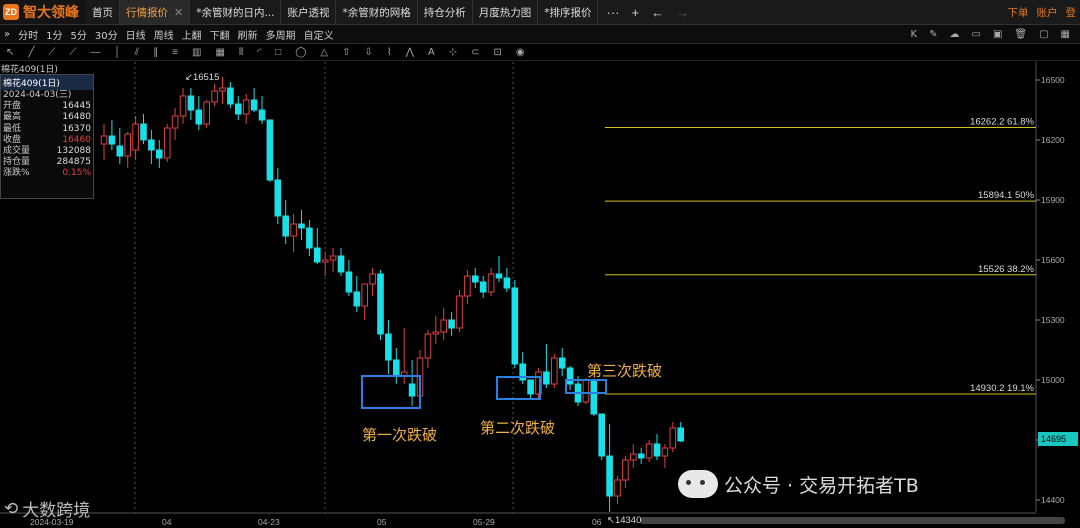  Describe the element at coordinates (54, 34) in the screenshot. I see `period-1min: 1分` at that location.